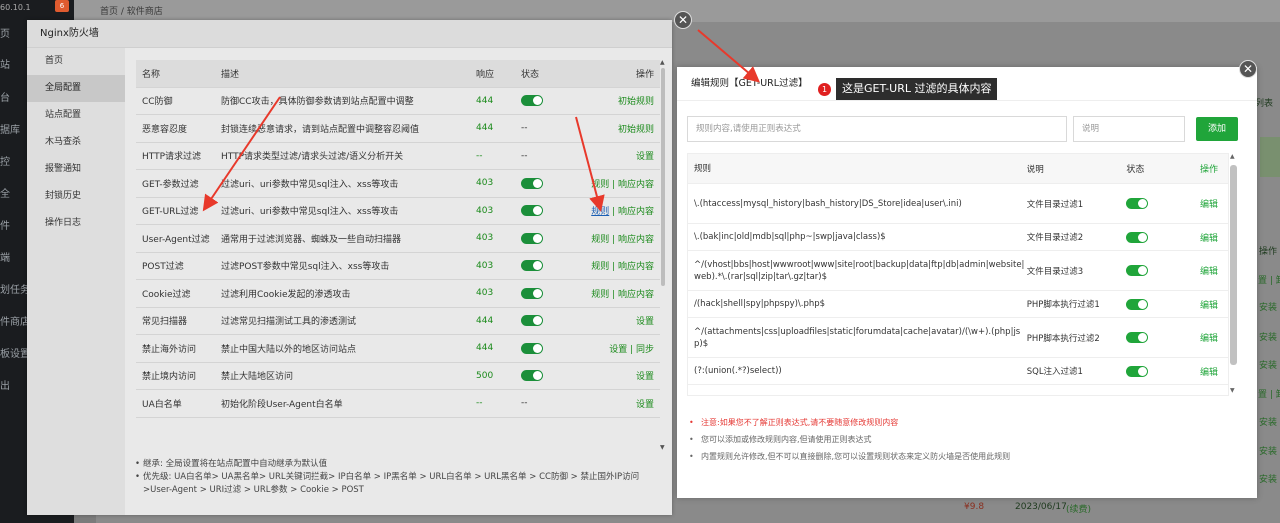 Image resolution: width=1280 pixels, height=523 pixels. What do you see at coordinates (76, 196) in the screenshot?
I see `menu-item-block-history: 封锁历史` at bounding box center [76, 196].